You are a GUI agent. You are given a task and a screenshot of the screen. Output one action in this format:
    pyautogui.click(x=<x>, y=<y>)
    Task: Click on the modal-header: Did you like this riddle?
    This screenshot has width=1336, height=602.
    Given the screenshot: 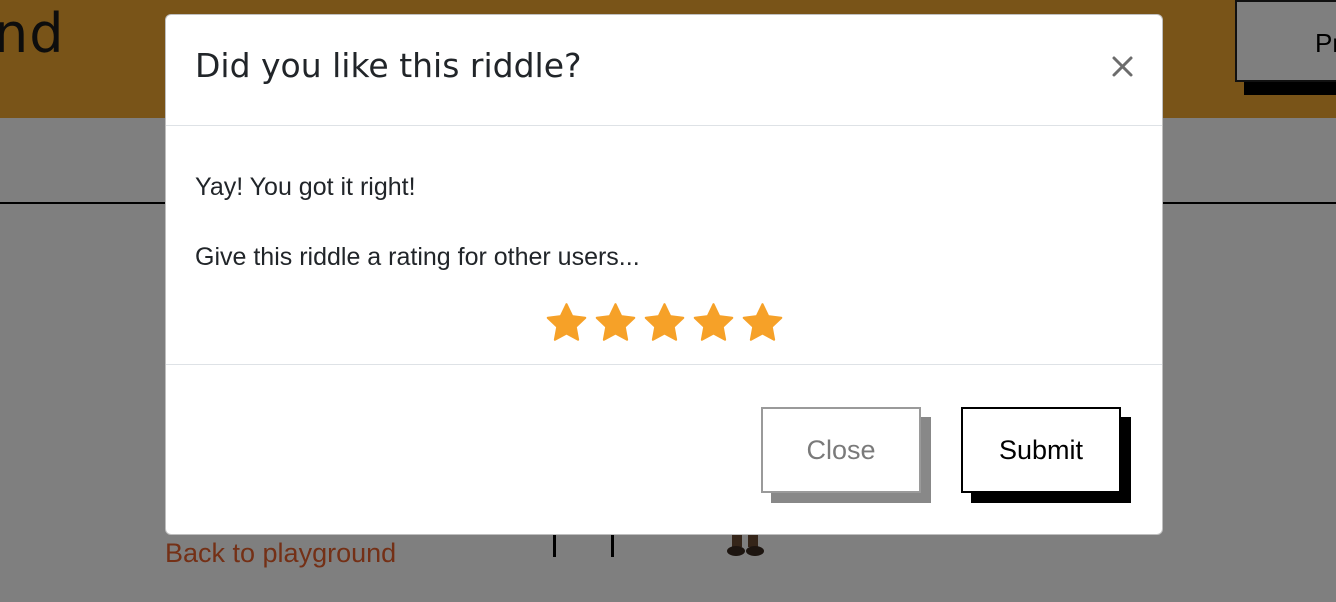 What is the action you would take?
    pyautogui.click(x=664, y=70)
    